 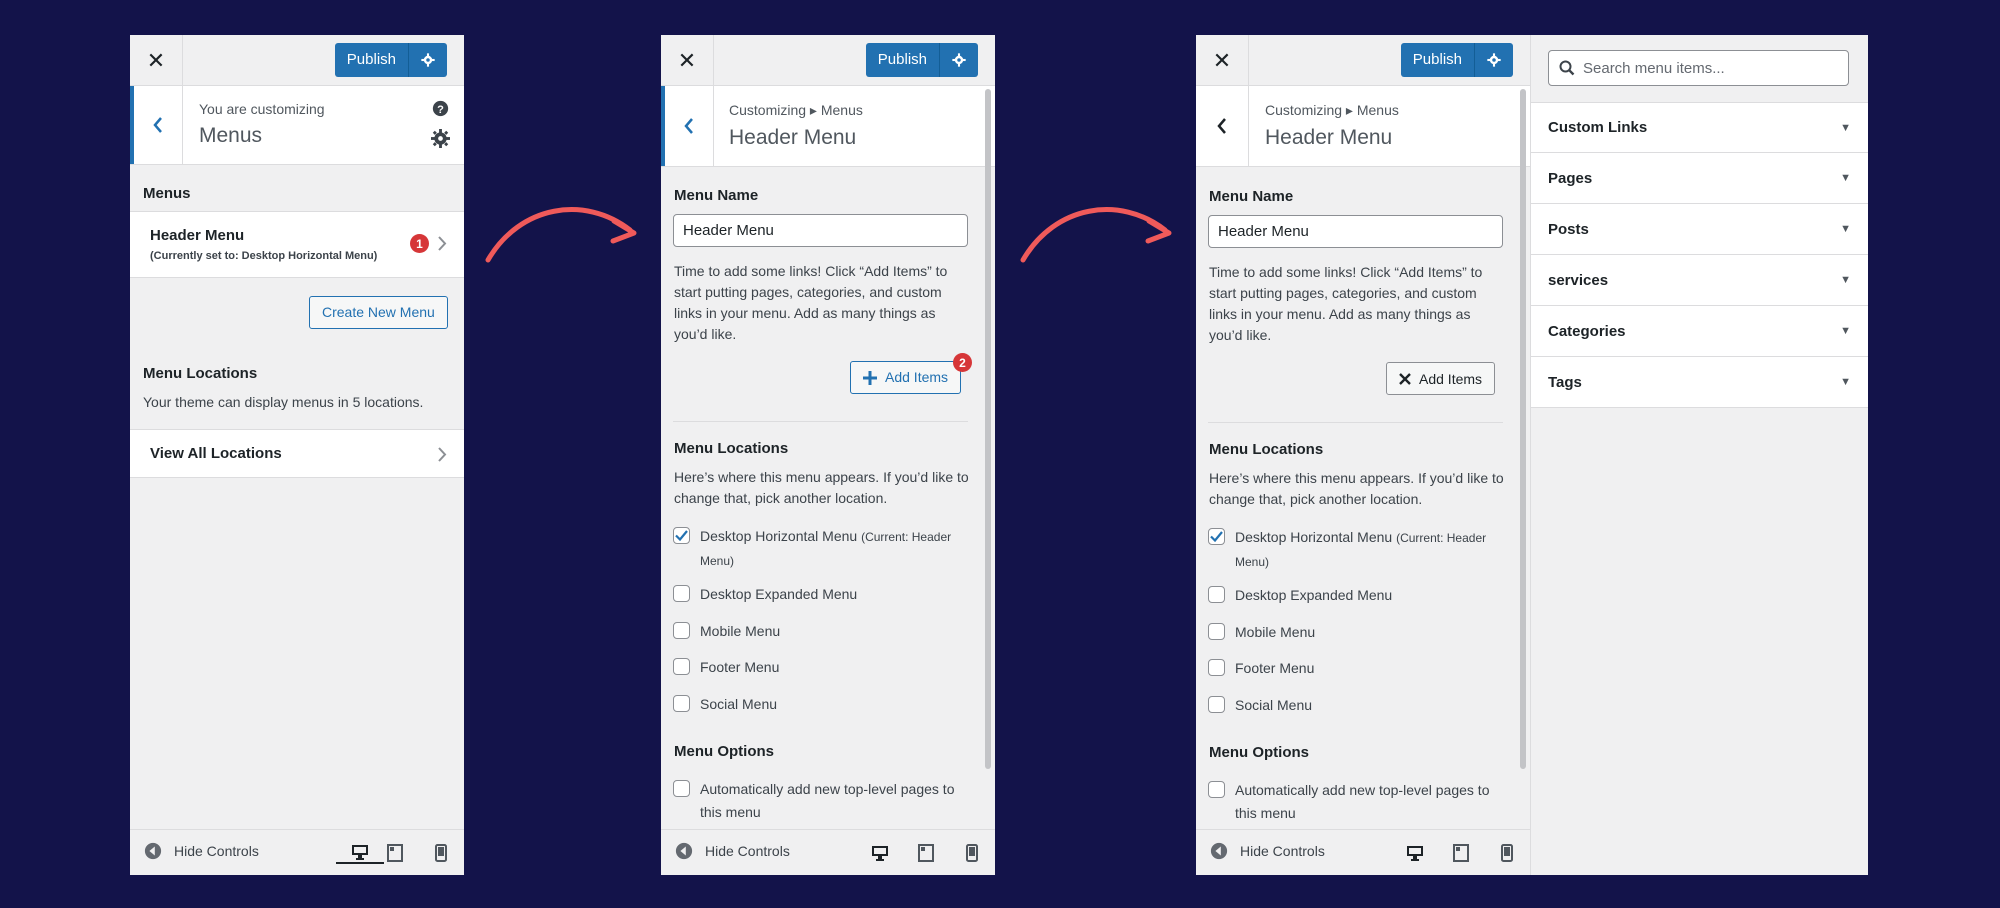 What do you see at coordinates (793, 137) in the screenshot?
I see `section-title: Header Menu` at bounding box center [793, 137].